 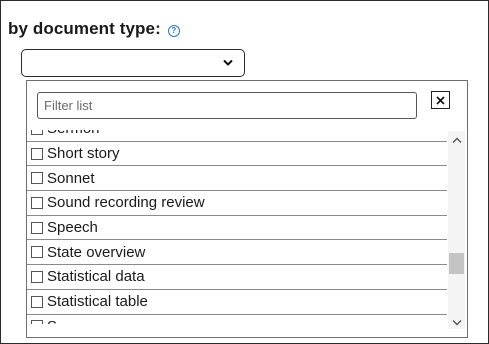 What do you see at coordinates (83, 154) in the screenshot?
I see `list-item-label: Short story` at bounding box center [83, 154].